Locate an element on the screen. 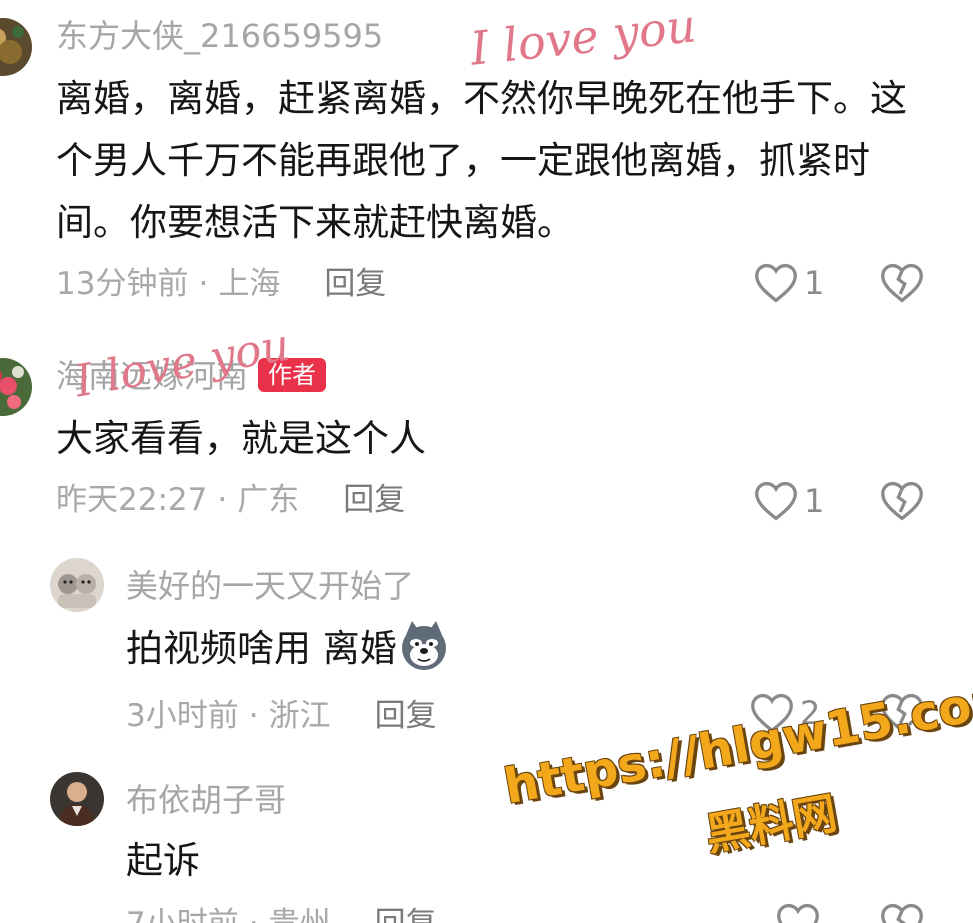  comment-username: 美好的一天又开始了 is located at coordinates (270, 586).